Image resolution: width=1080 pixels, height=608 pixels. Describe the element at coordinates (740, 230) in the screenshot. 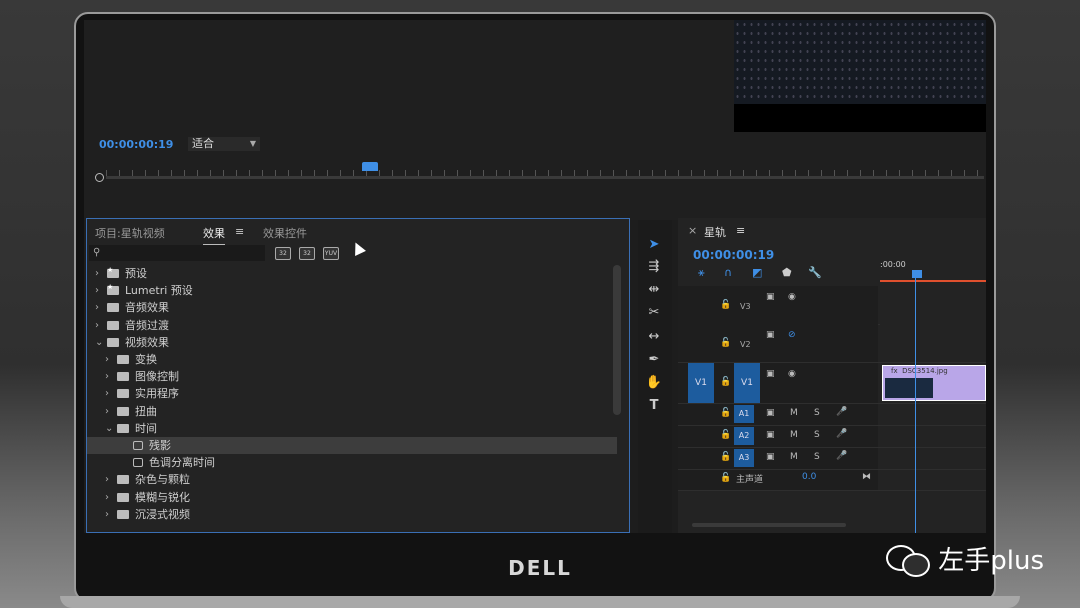

I see `timeline-menu-icon: ≡` at that location.